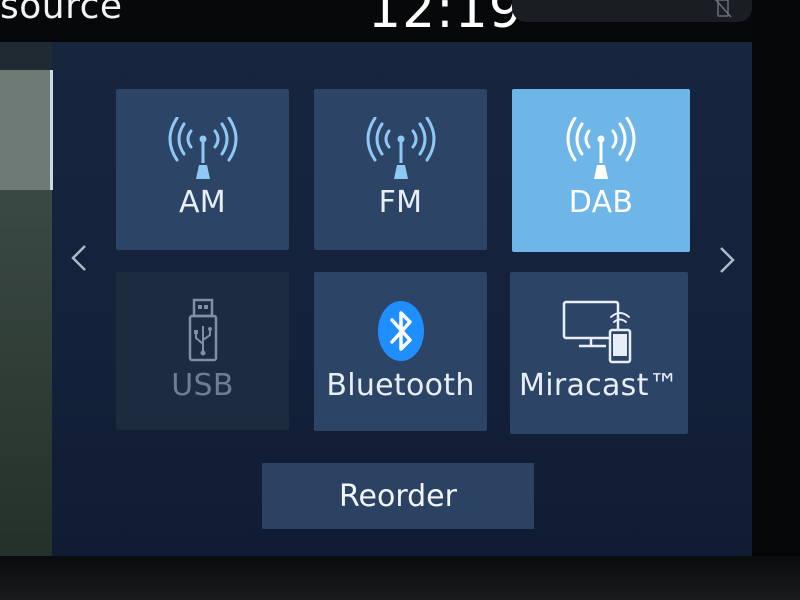  I want to click on bluetooth-icon, so click(400, 331).